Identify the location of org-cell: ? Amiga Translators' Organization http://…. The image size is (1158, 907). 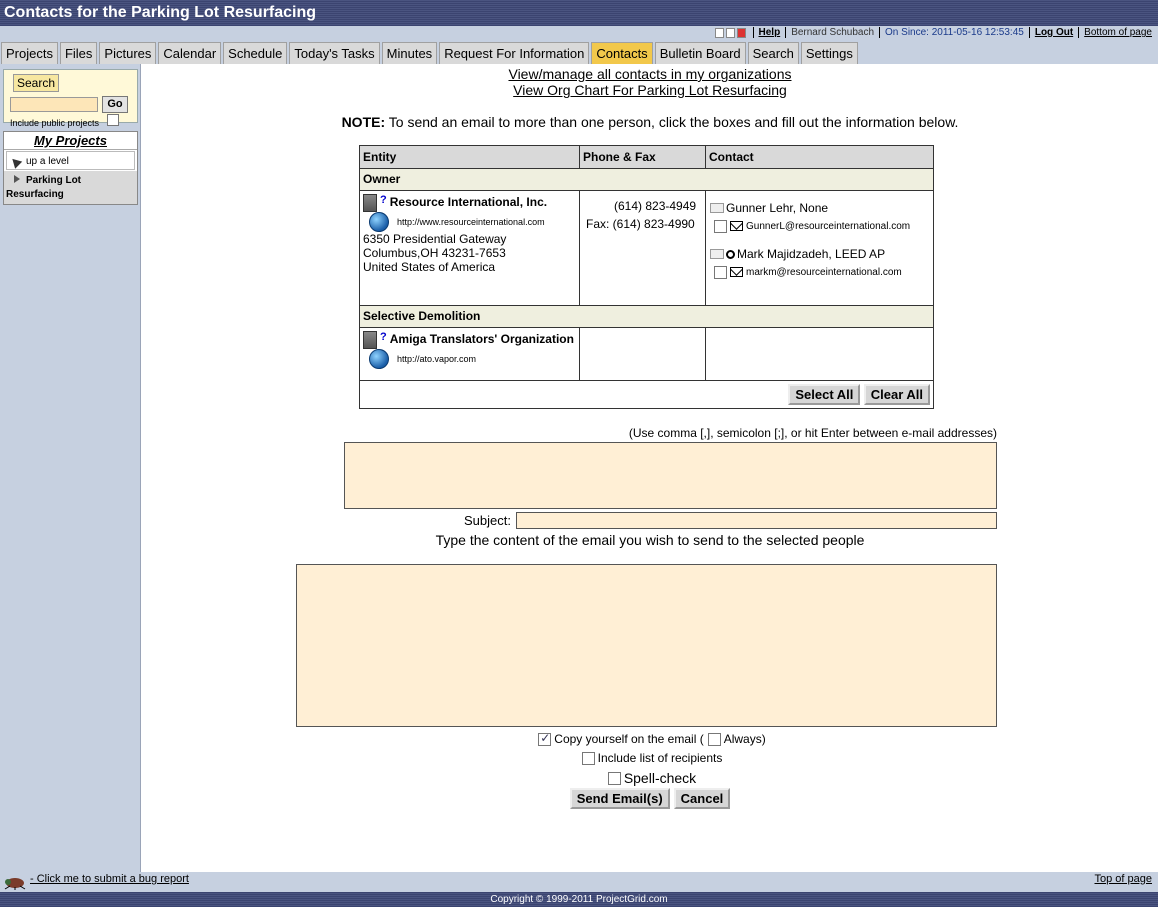
(469, 354).